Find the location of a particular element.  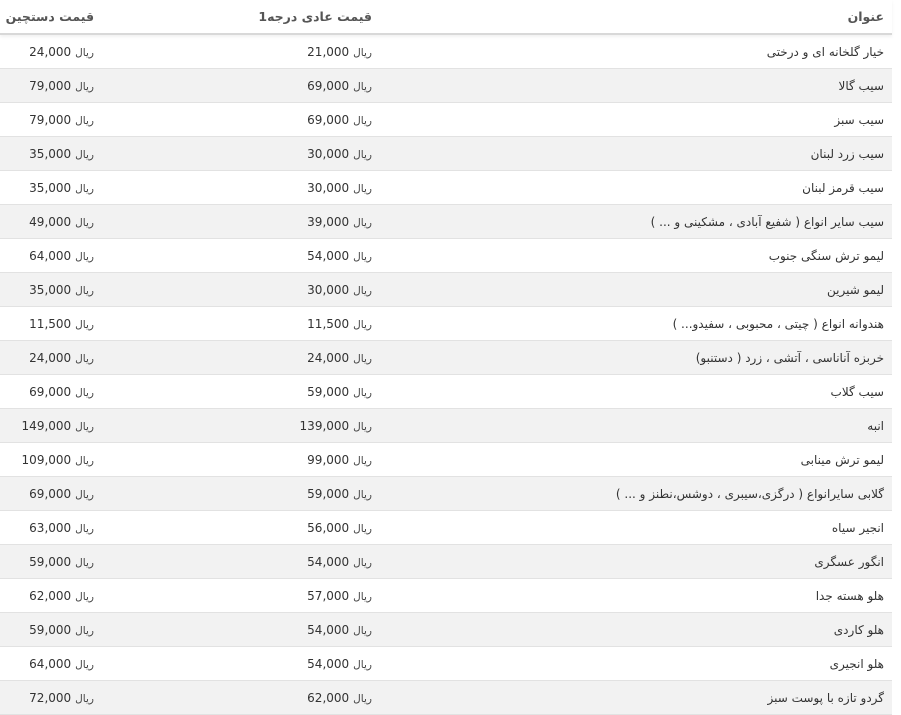

price-value: 49,000 is located at coordinates (50, 221).